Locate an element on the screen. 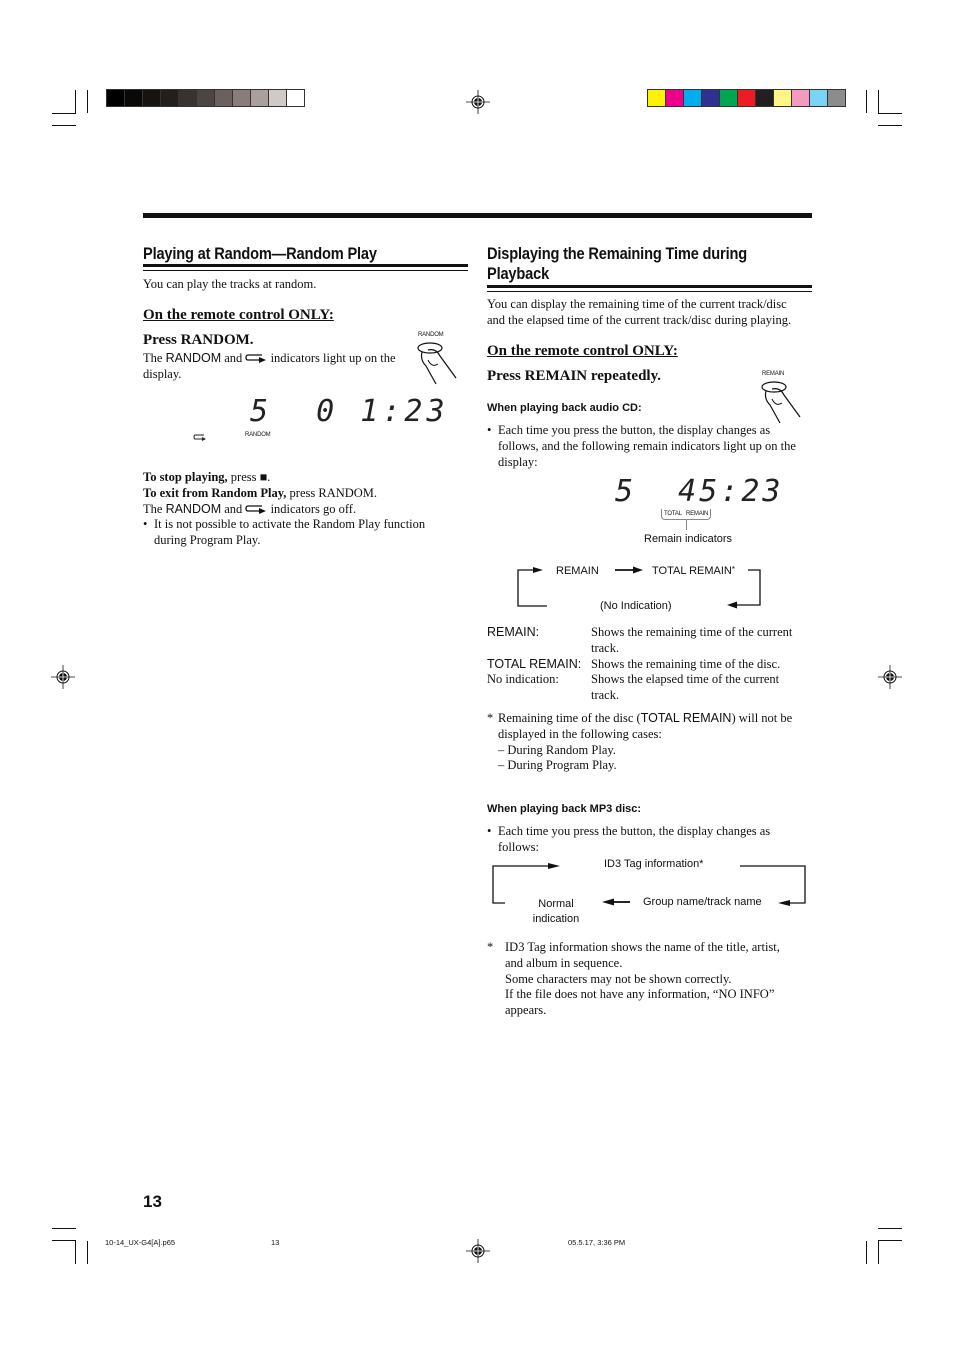  cycle-total-remain: TOTAL REMAIN* is located at coordinates (693, 571).